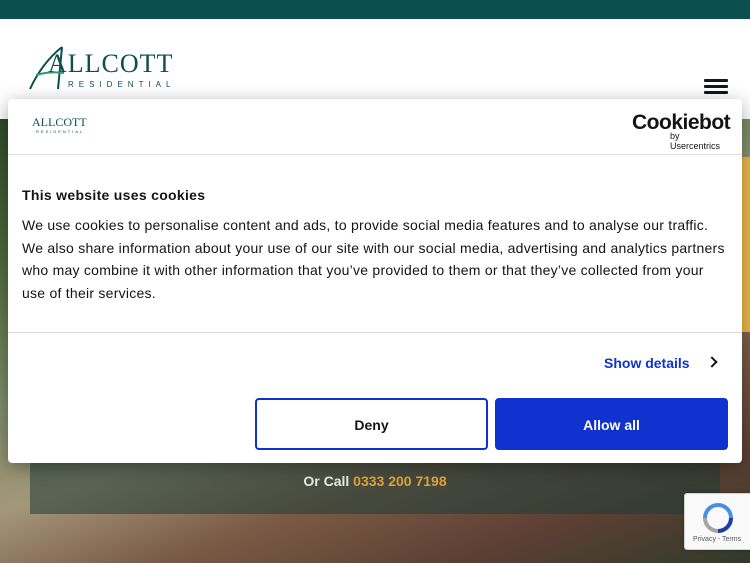 This screenshot has width=750, height=563. I want to click on recaptcha-links: Privacy - Terms, so click(717, 539).